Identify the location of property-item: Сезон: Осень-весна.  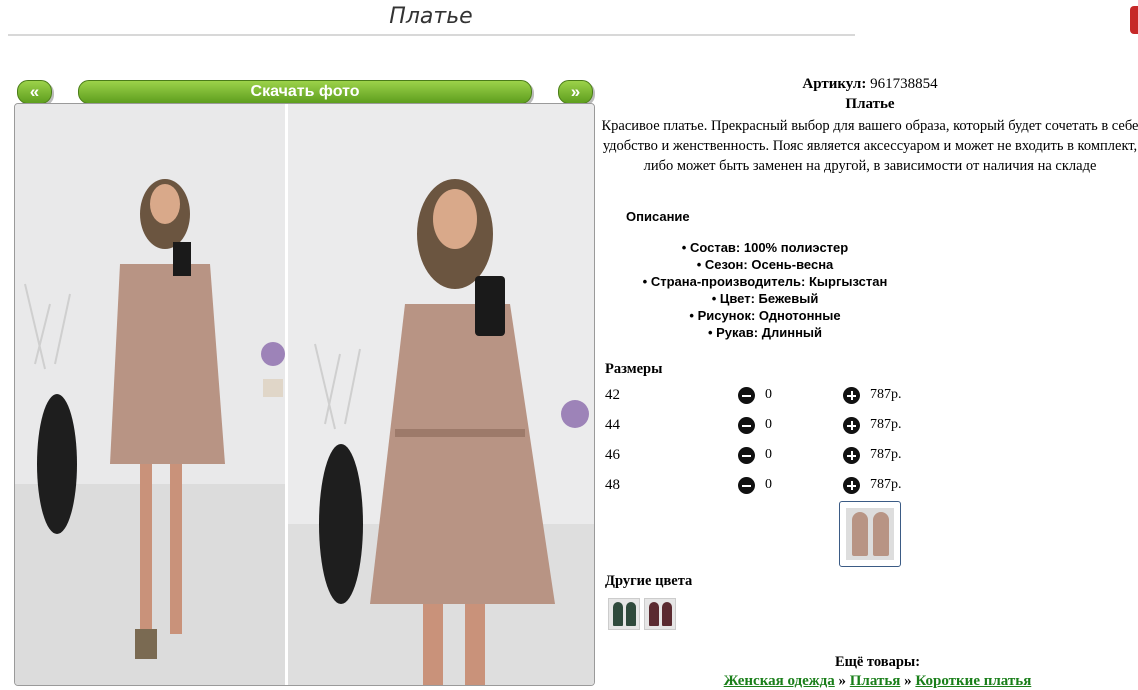
(765, 264).